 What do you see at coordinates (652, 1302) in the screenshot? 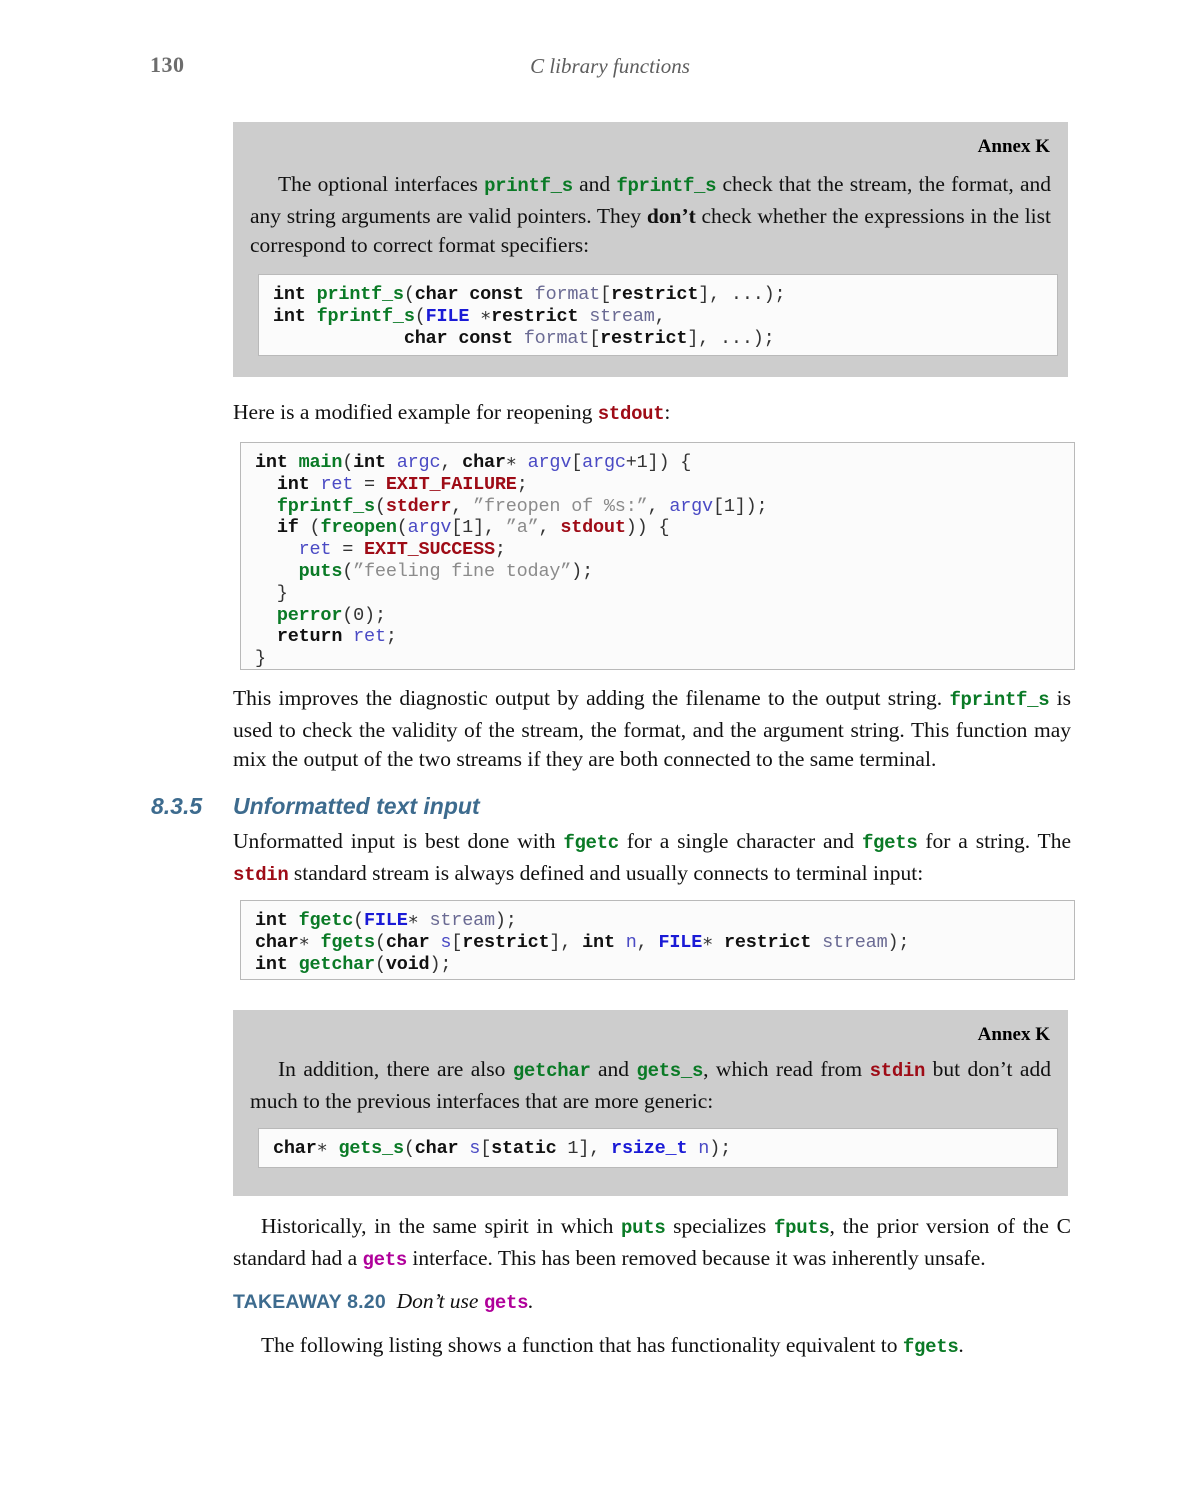
I see `takeaway-8-20: TAKEAWAY 8.20 Don’t use gets.` at bounding box center [652, 1302].